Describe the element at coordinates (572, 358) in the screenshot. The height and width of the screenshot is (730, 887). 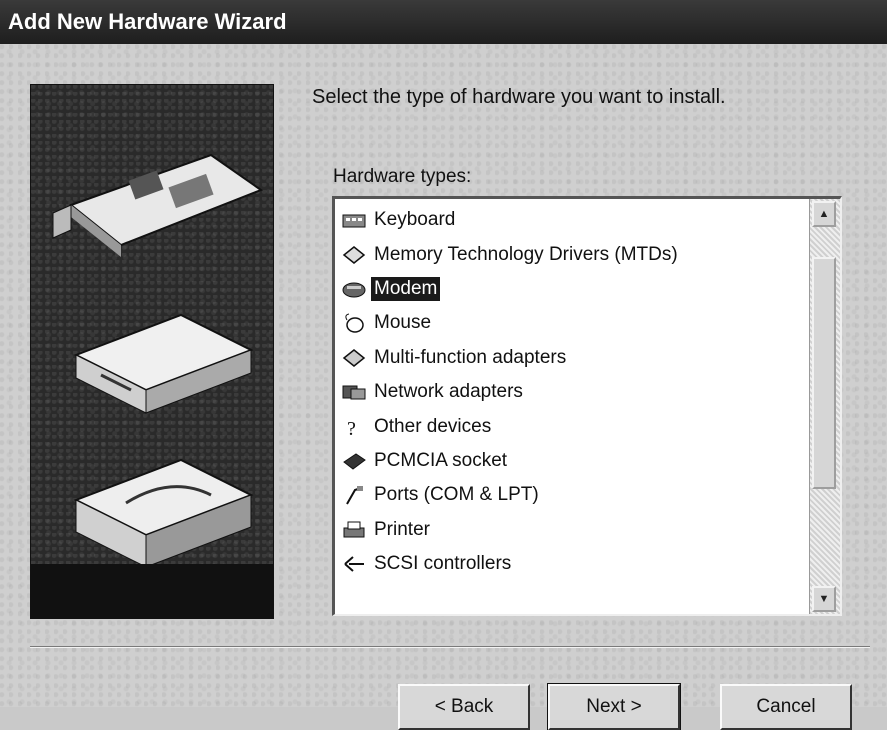
I see `list-item: Multi-function adapters` at that location.